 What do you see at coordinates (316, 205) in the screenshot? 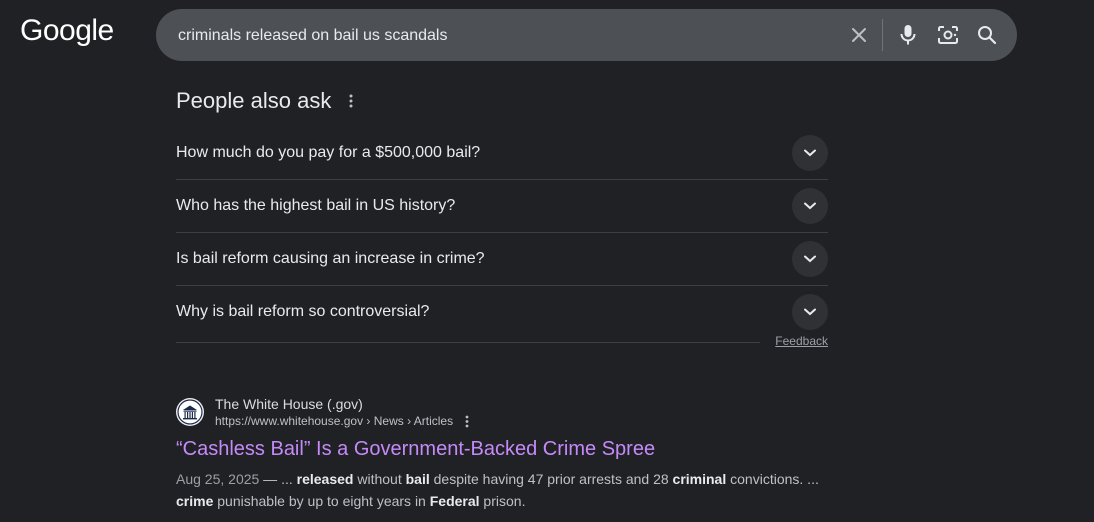
I see `paa-question-text: Who has the highest bail in US history?` at bounding box center [316, 205].